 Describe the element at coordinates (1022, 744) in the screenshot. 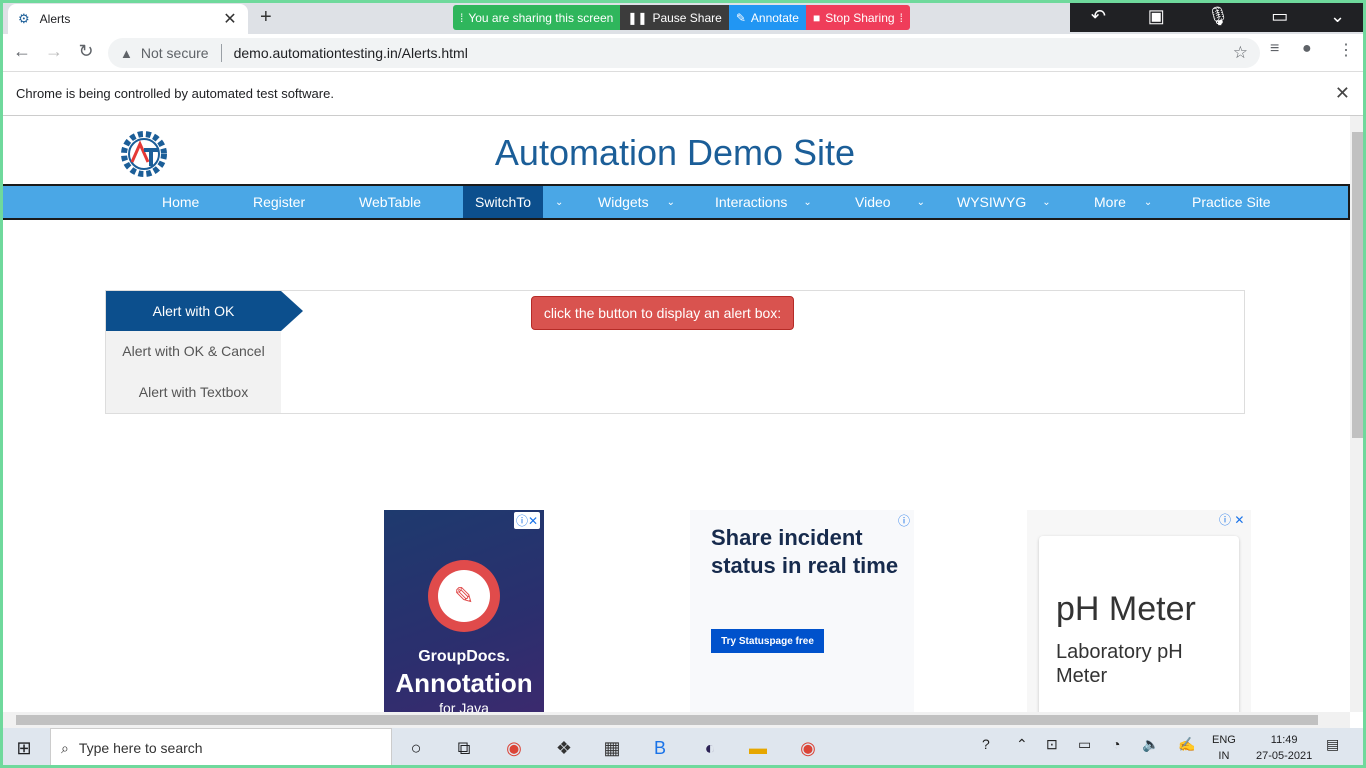

I see `chevron-up-icon: ⌃` at that location.